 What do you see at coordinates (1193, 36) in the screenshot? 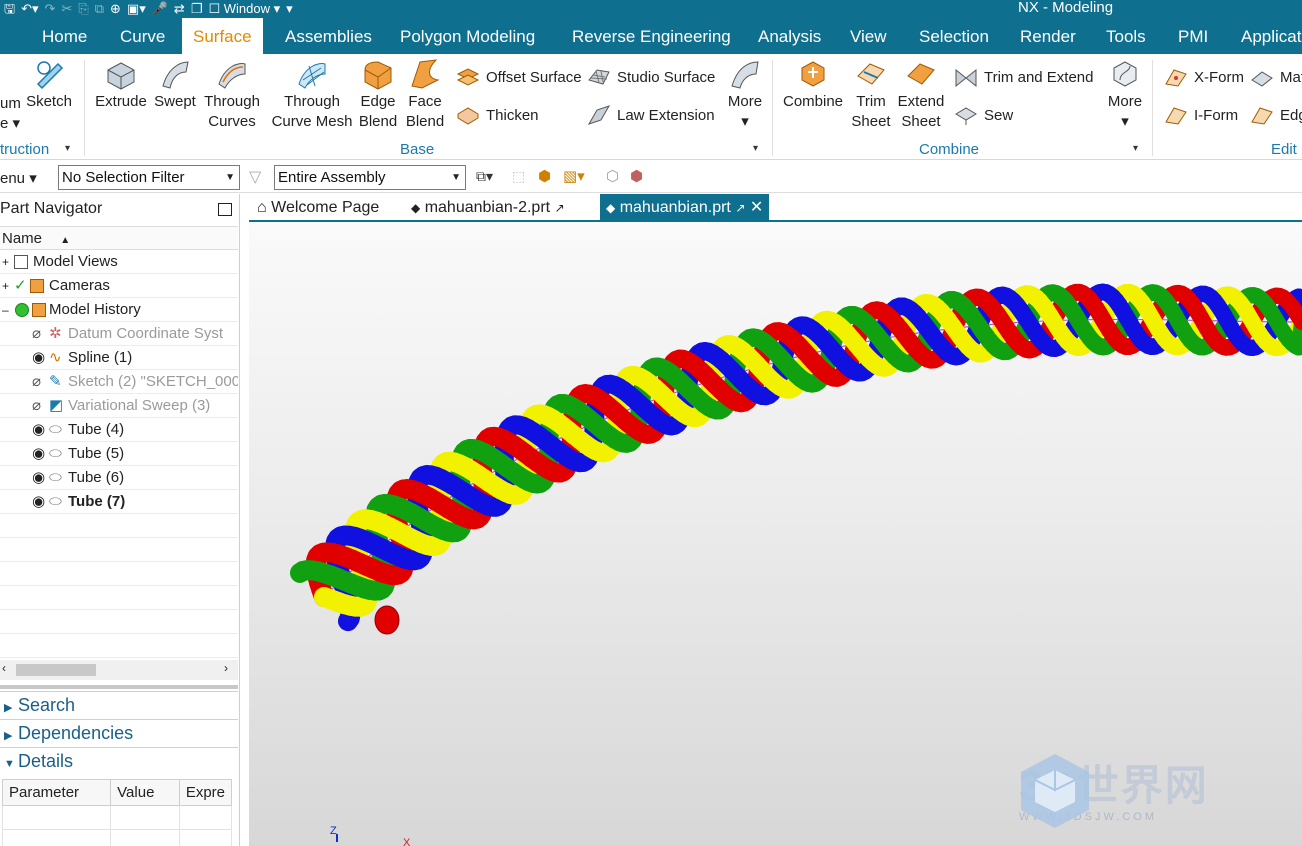
I see `tab-pmi: PMI` at bounding box center [1193, 36].